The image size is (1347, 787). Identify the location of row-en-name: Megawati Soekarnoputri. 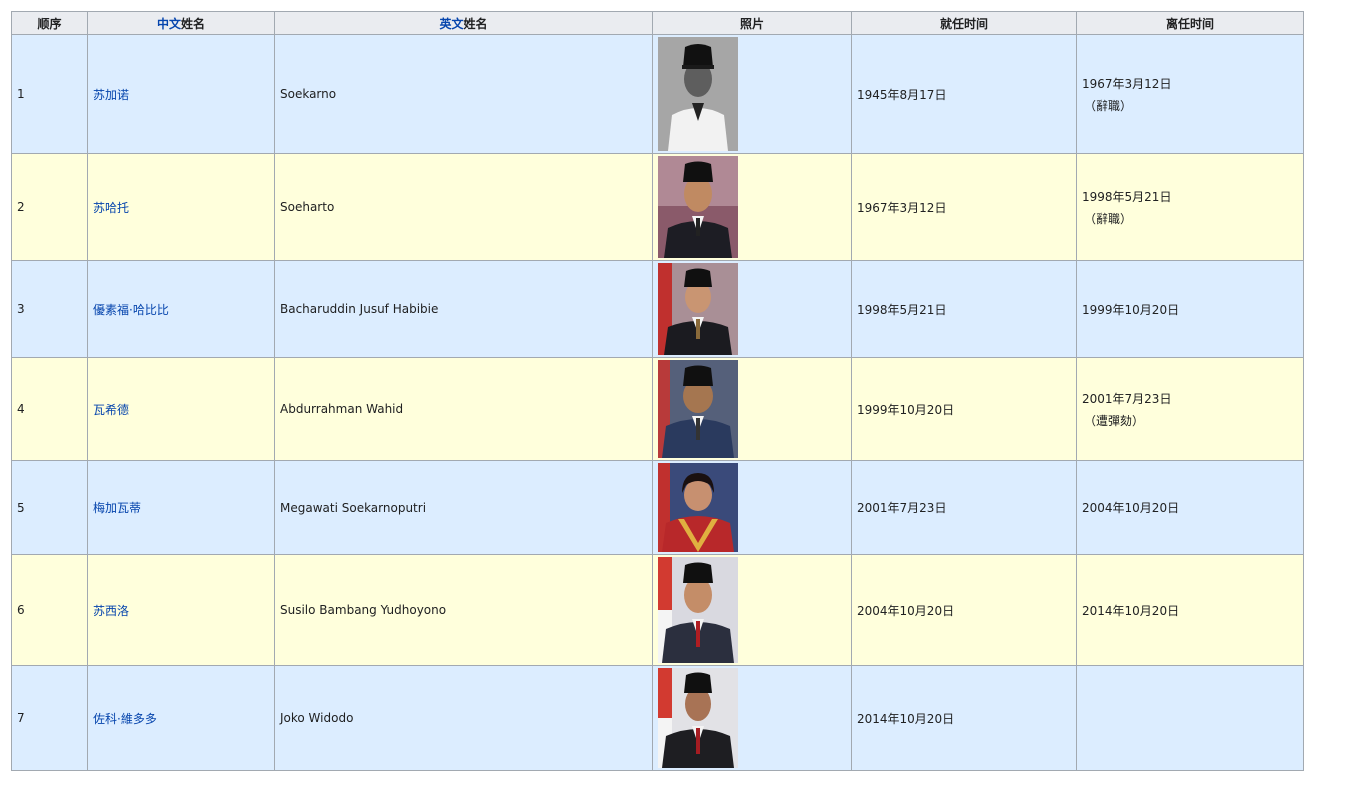
(463, 507).